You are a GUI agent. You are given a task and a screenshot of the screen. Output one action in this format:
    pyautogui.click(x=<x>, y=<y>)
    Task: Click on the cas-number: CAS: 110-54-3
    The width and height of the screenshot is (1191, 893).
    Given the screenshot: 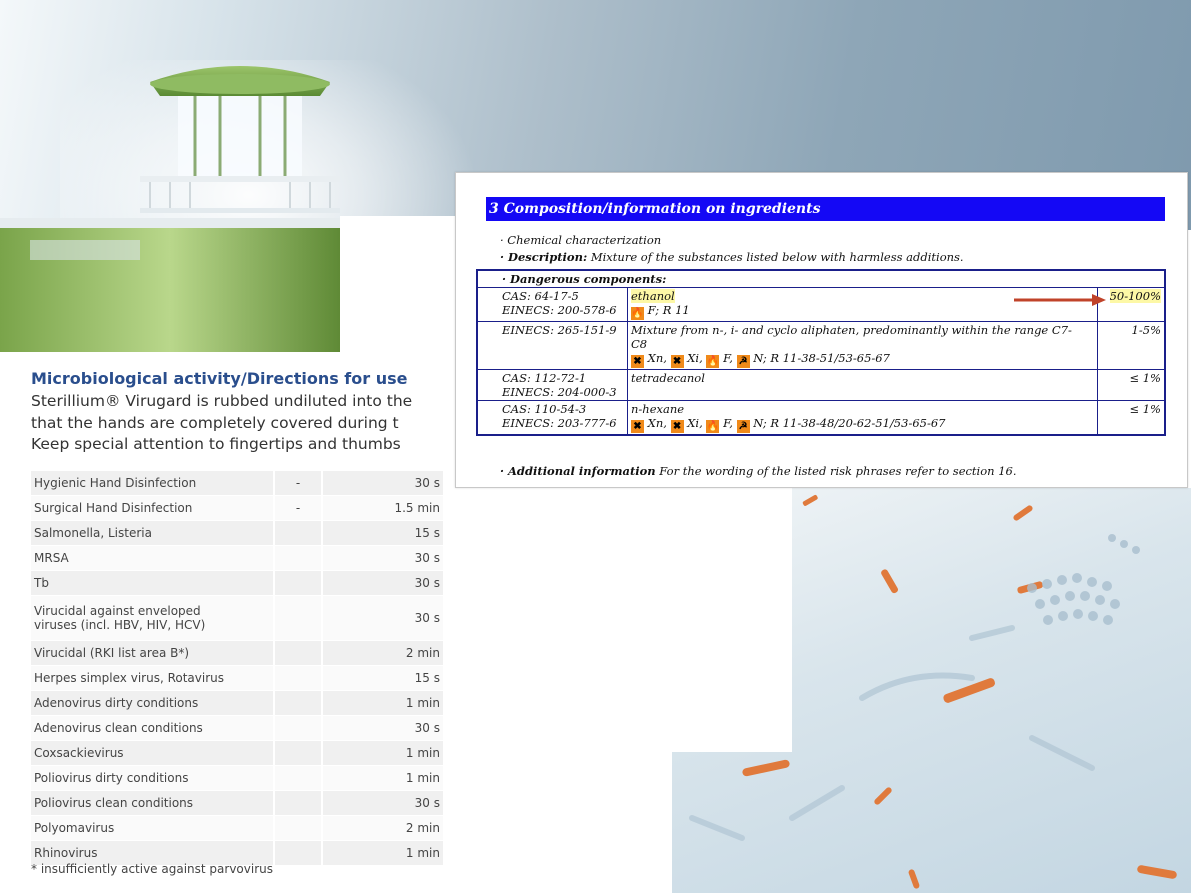 What is the action you would take?
    pyautogui.click(x=544, y=409)
    